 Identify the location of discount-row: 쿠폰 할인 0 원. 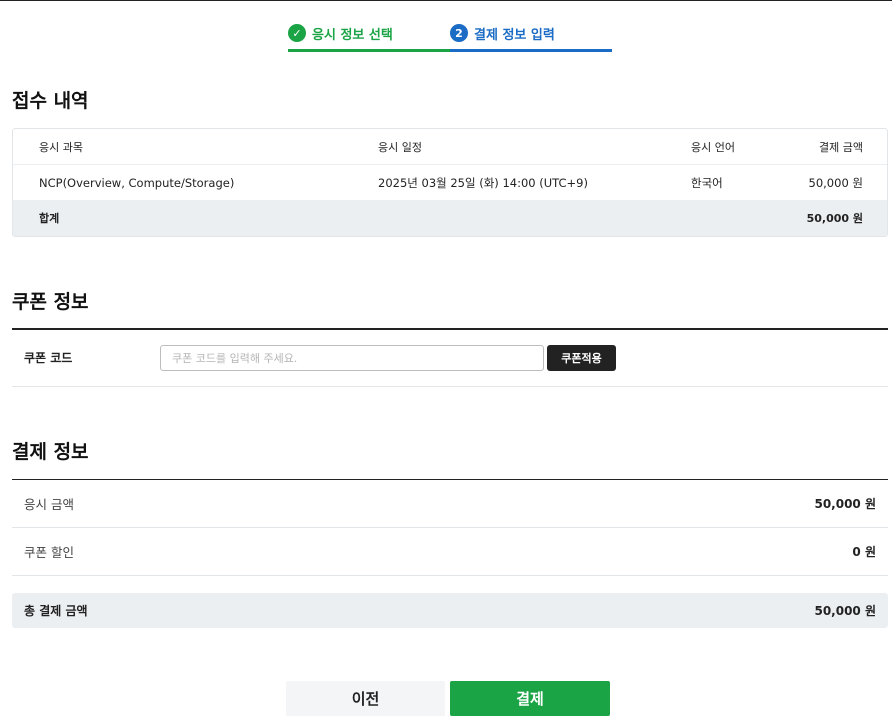
(450, 552).